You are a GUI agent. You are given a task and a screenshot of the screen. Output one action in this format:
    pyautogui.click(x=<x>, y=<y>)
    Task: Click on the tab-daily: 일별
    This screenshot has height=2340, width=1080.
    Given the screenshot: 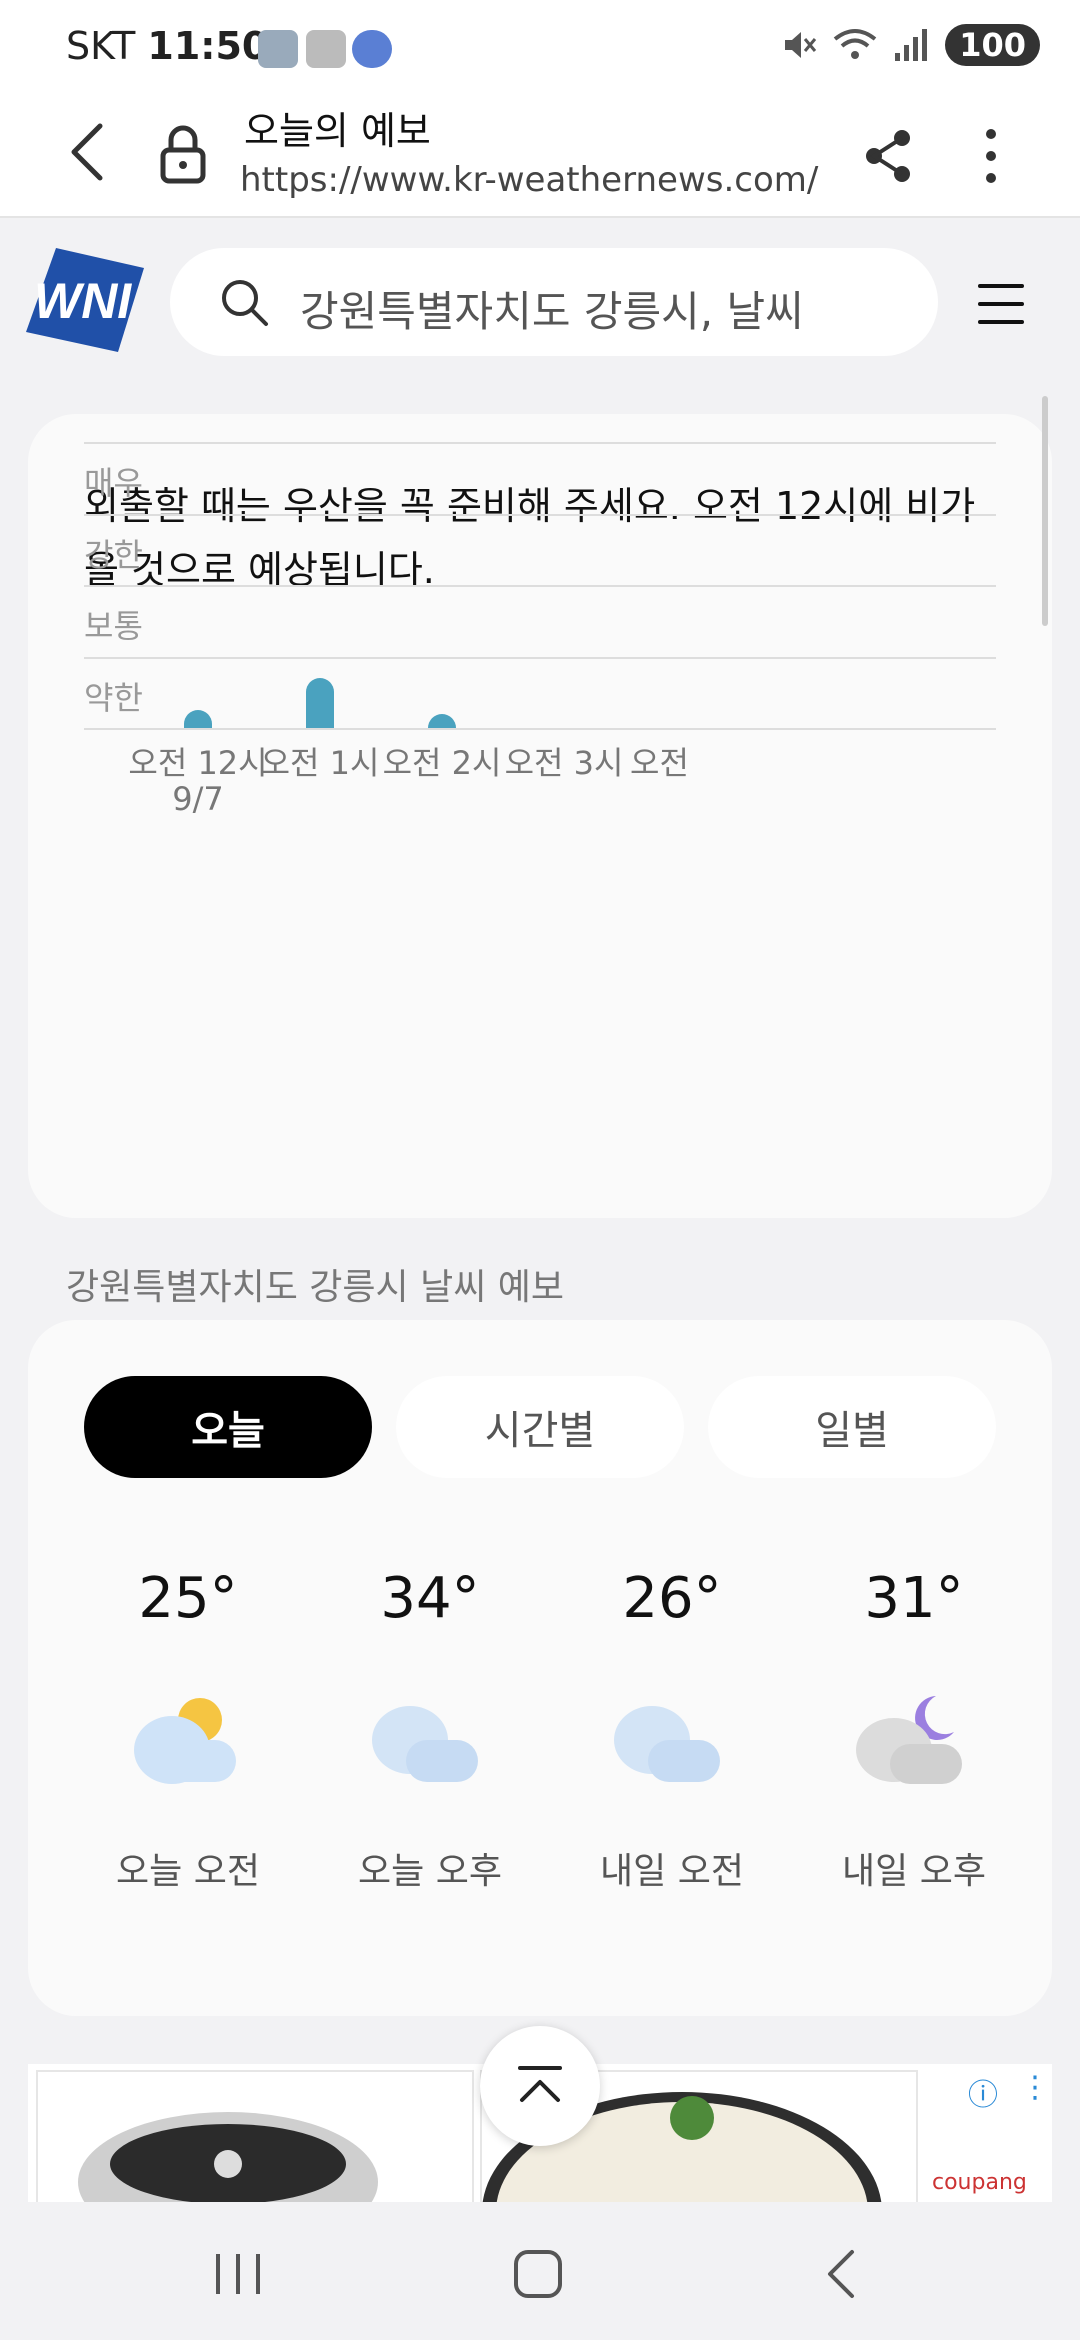 What is the action you would take?
    pyautogui.click(x=852, y=1427)
    